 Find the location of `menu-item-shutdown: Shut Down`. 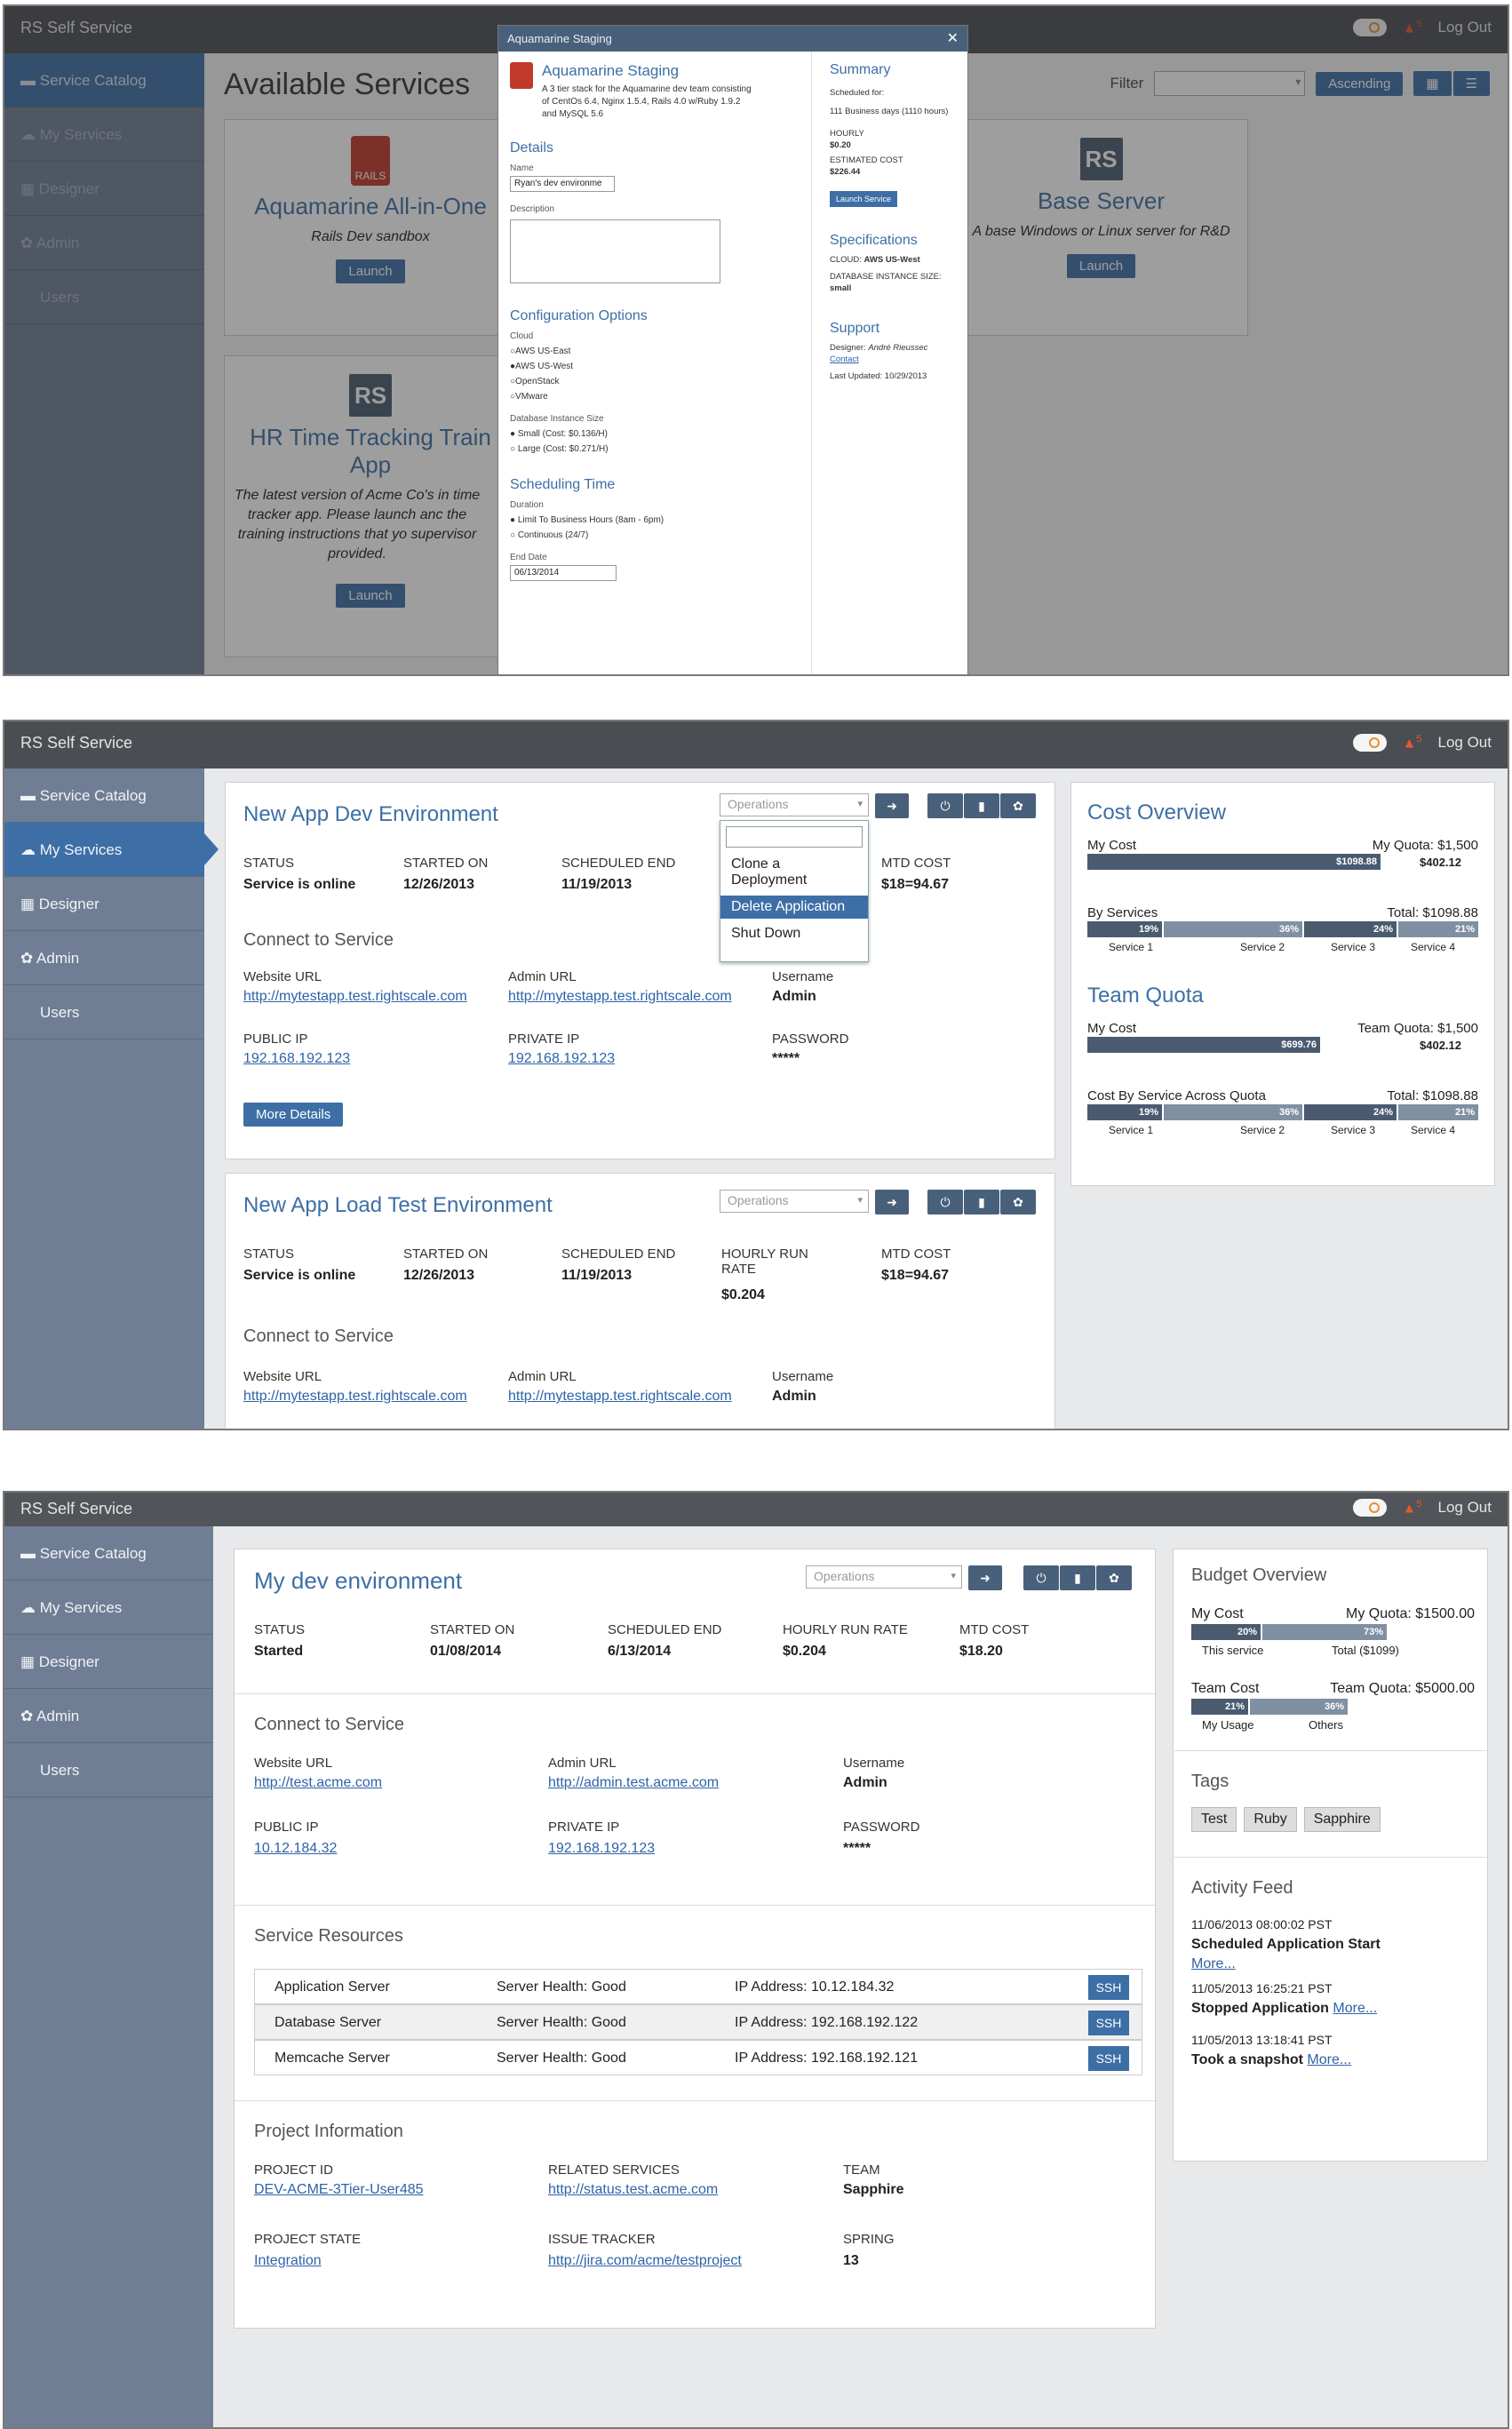

menu-item-shutdown: Shut Down is located at coordinates (794, 934).